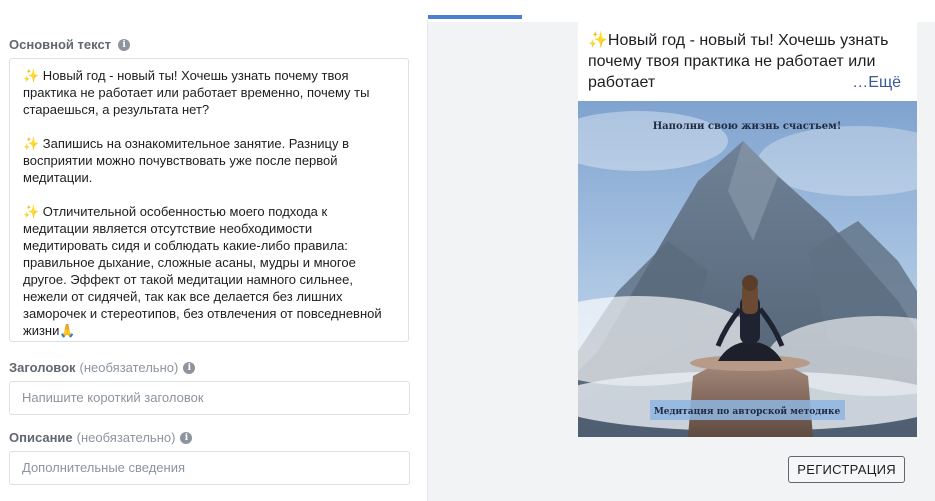  I want to click on cta-bar: РЕГИСТРАЦИЯ, so click(747, 469).